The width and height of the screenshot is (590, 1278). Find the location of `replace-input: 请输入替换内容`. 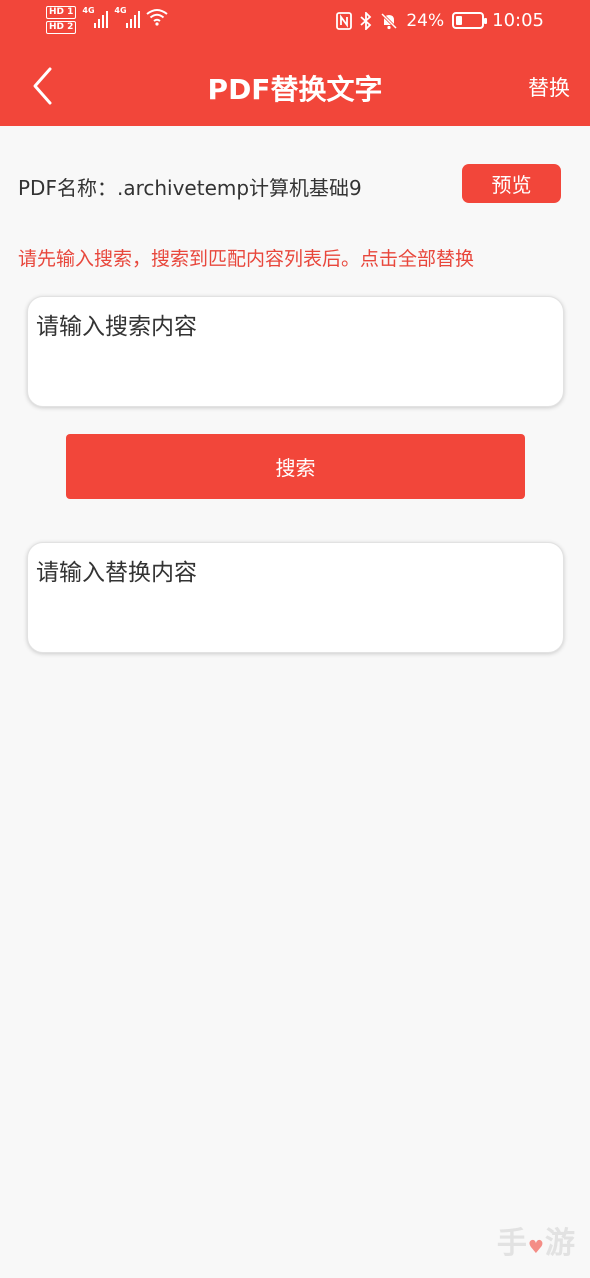

replace-input: 请输入替换内容 is located at coordinates (295, 597).